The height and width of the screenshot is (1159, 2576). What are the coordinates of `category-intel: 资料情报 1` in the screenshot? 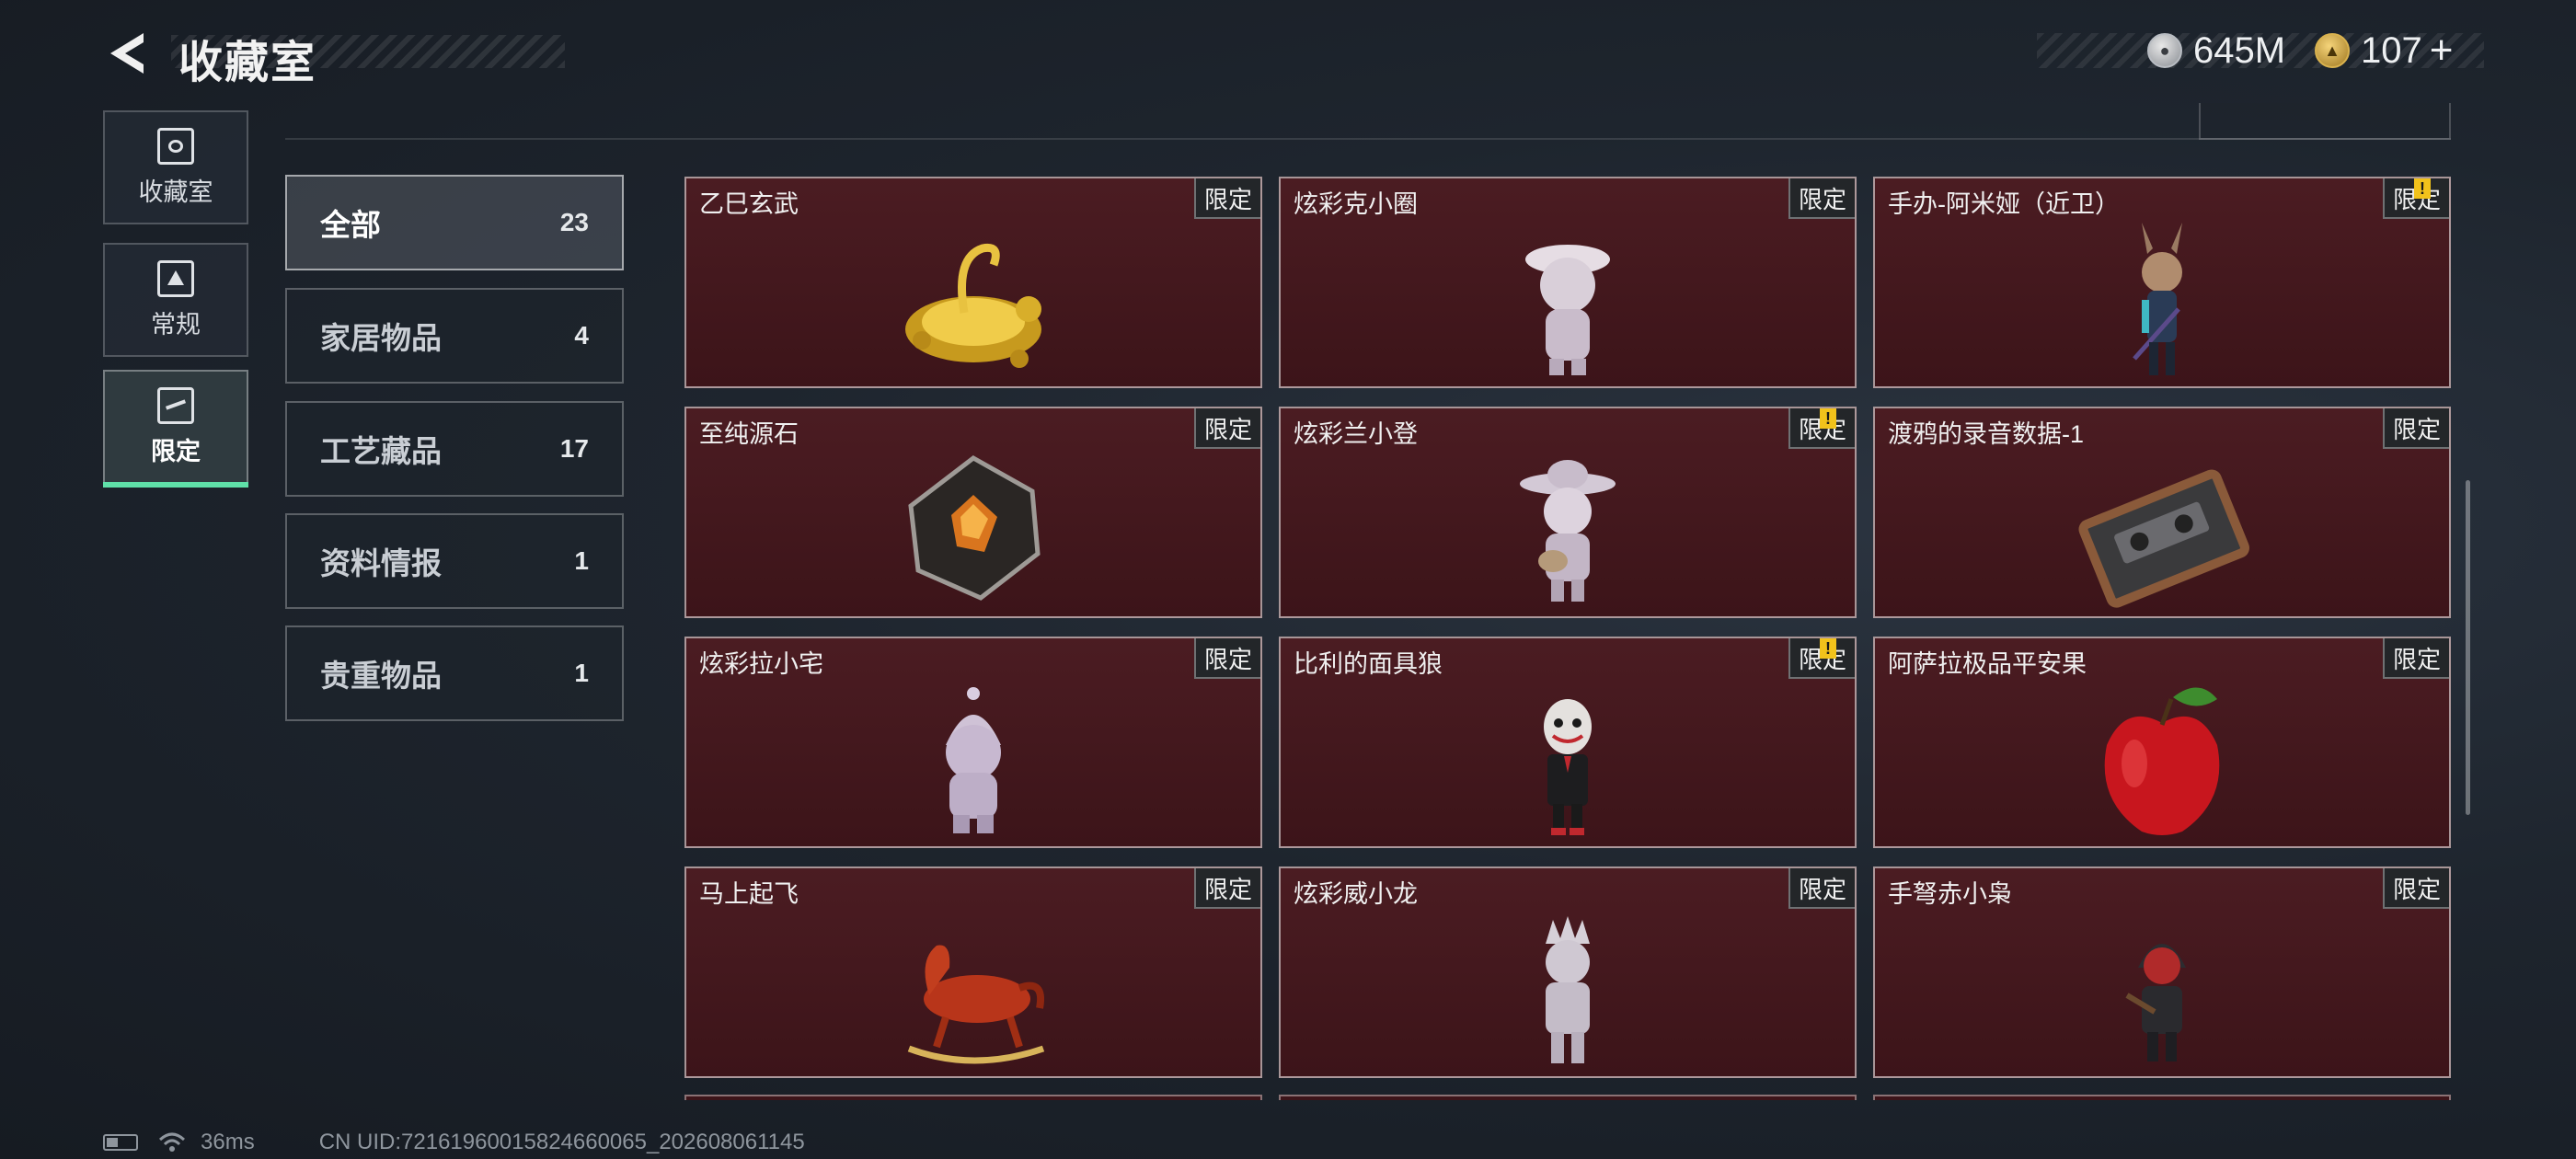 It's located at (454, 561).